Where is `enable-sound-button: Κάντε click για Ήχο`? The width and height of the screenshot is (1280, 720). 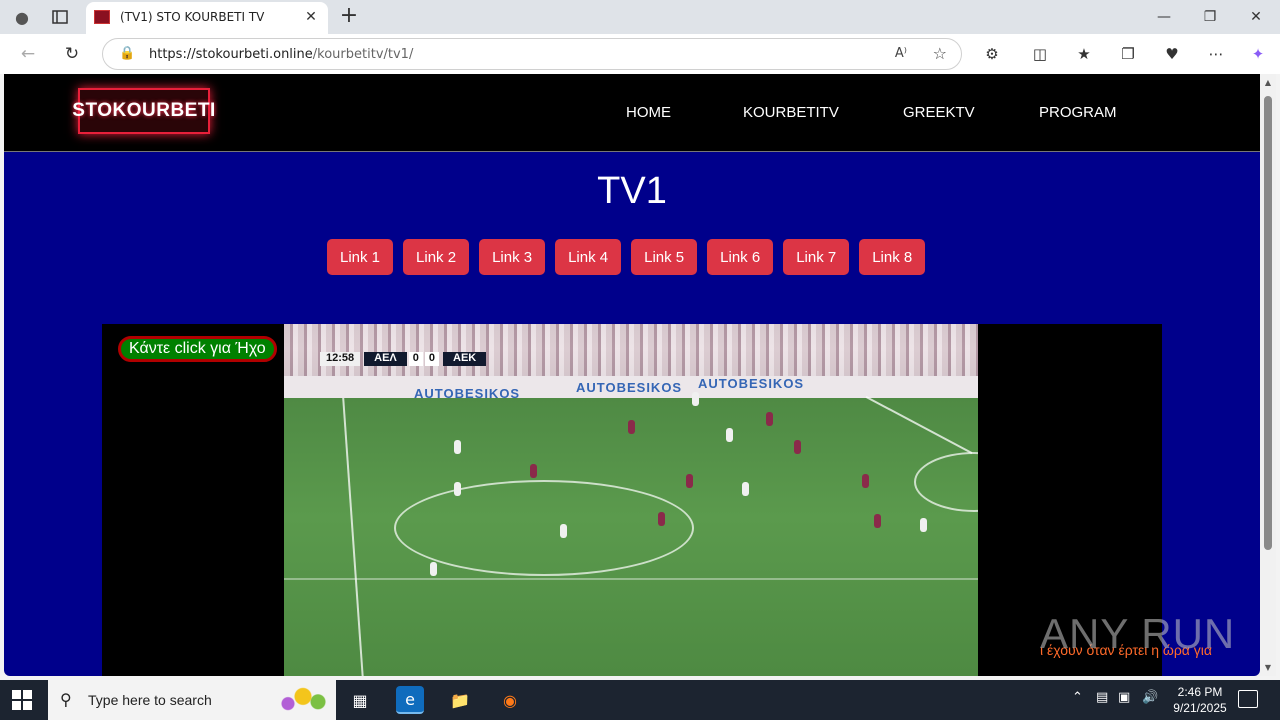 enable-sound-button: Κάντε click για Ήχο is located at coordinates (197, 349).